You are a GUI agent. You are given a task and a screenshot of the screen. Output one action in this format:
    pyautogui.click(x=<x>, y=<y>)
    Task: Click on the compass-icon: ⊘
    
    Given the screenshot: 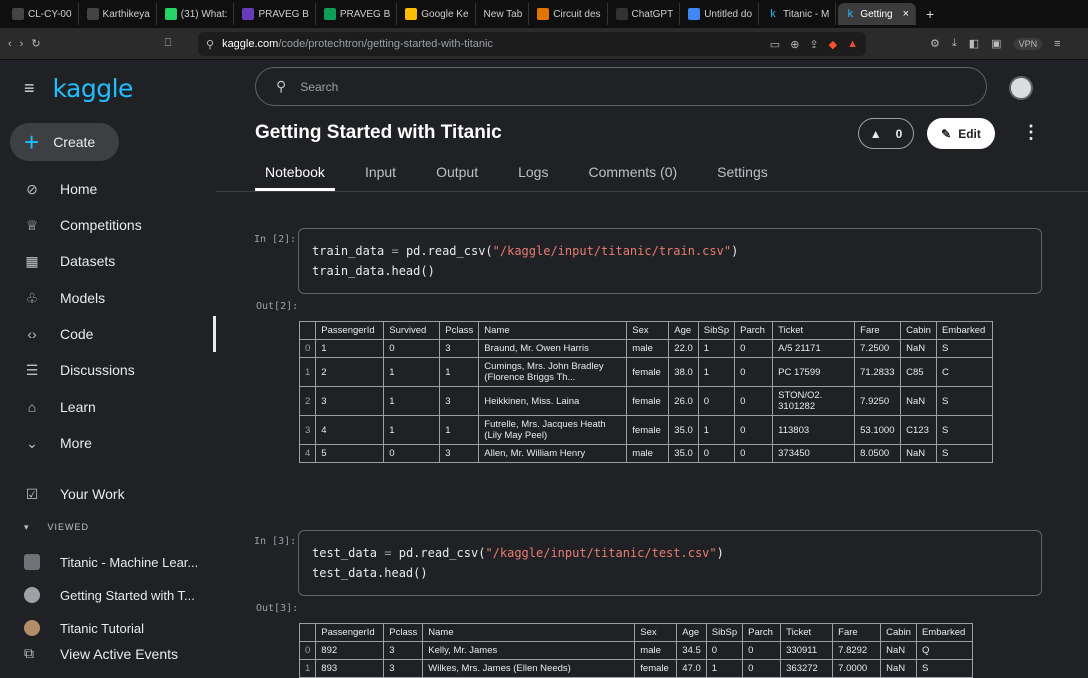 What is the action you would take?
    pyautogui.click(x=32, y=188)
    